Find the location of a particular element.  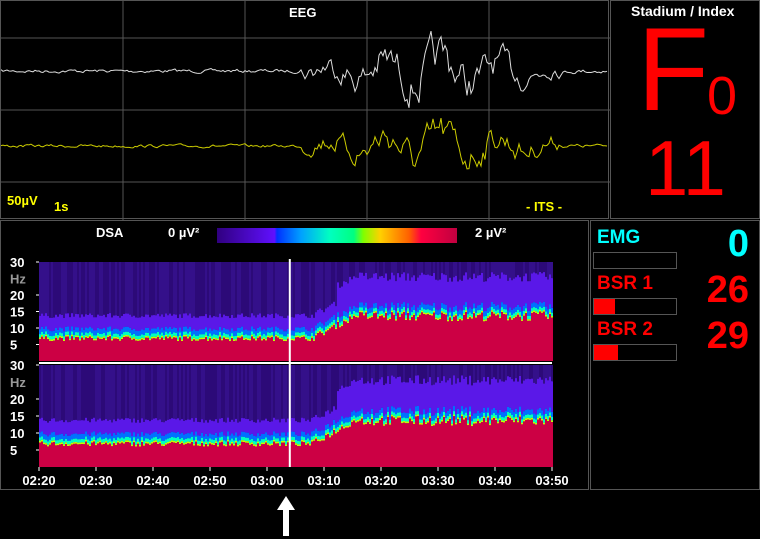

param-level-fill is located at coordinates (606, 352).